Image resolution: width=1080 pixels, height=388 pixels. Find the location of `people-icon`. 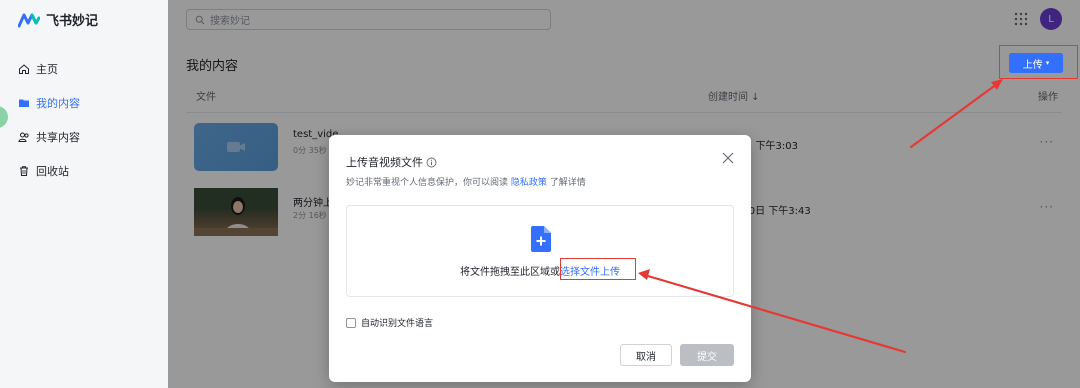

people-icon is located at coordinates (23, 137).